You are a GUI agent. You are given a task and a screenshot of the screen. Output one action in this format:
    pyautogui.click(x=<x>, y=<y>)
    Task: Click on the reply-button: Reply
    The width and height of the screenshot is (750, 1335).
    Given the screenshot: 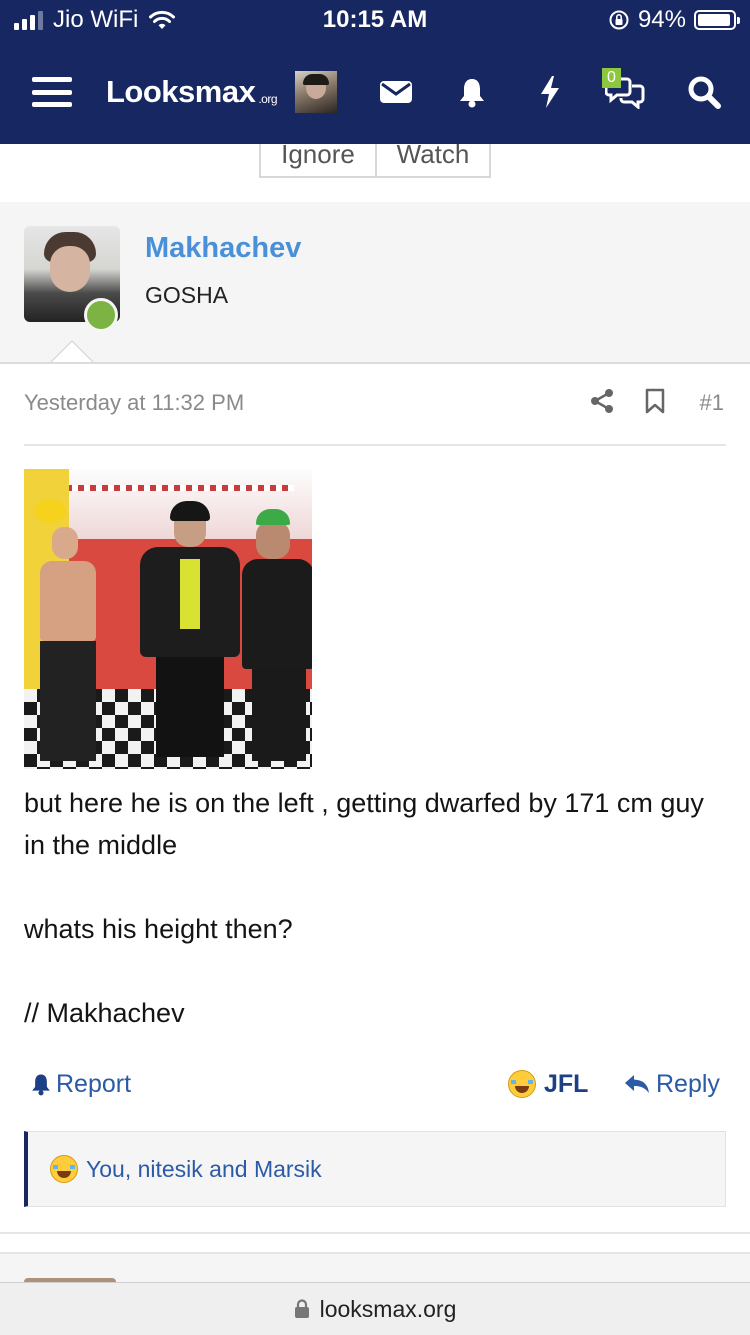 What is the action you would take?
    pyautogui.click(x=672, y=1084)
    